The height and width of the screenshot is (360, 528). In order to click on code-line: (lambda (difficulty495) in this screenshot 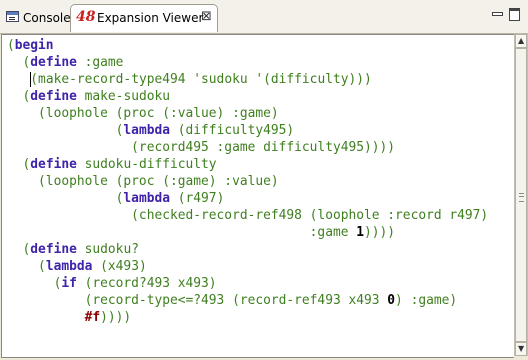, I will do `click(247, 130)`.